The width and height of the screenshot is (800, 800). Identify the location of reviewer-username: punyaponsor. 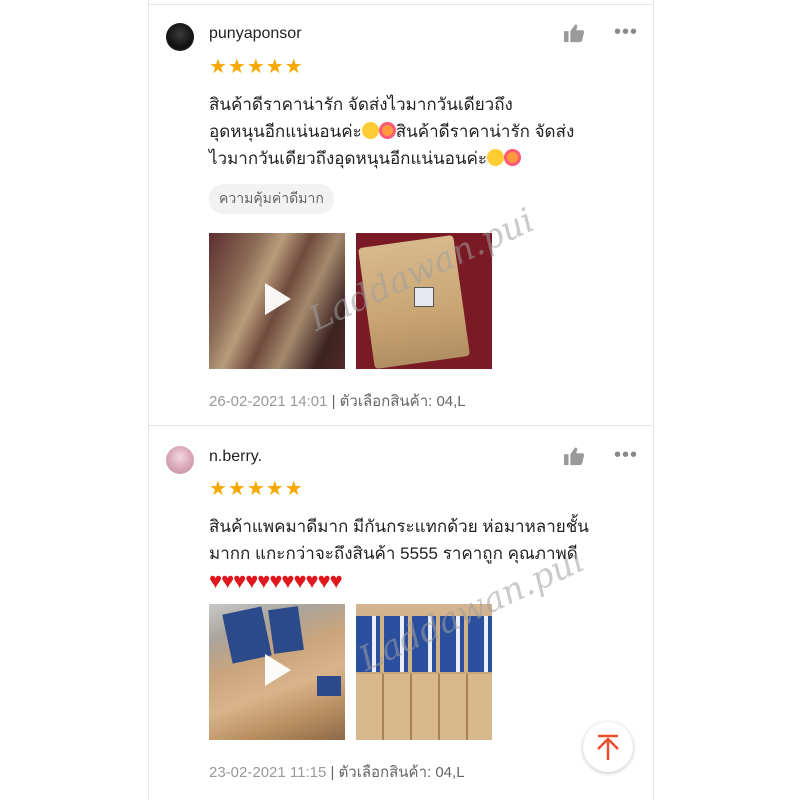
(255, 33).